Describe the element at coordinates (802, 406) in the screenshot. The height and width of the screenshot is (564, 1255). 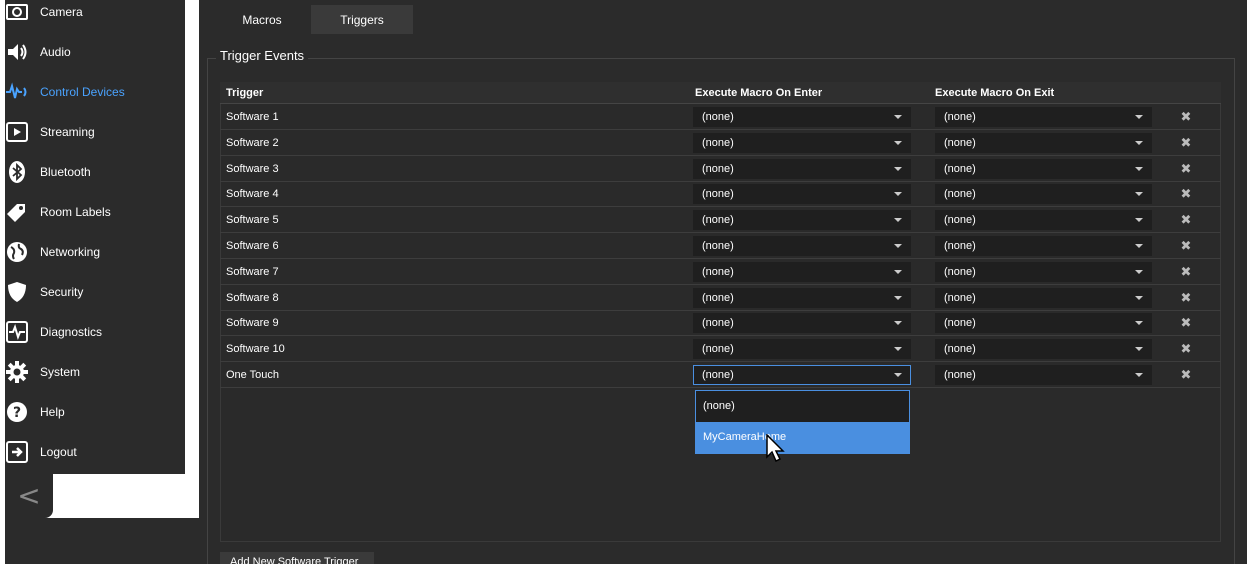
I see `dropdown-option-none: (none)` at that location.